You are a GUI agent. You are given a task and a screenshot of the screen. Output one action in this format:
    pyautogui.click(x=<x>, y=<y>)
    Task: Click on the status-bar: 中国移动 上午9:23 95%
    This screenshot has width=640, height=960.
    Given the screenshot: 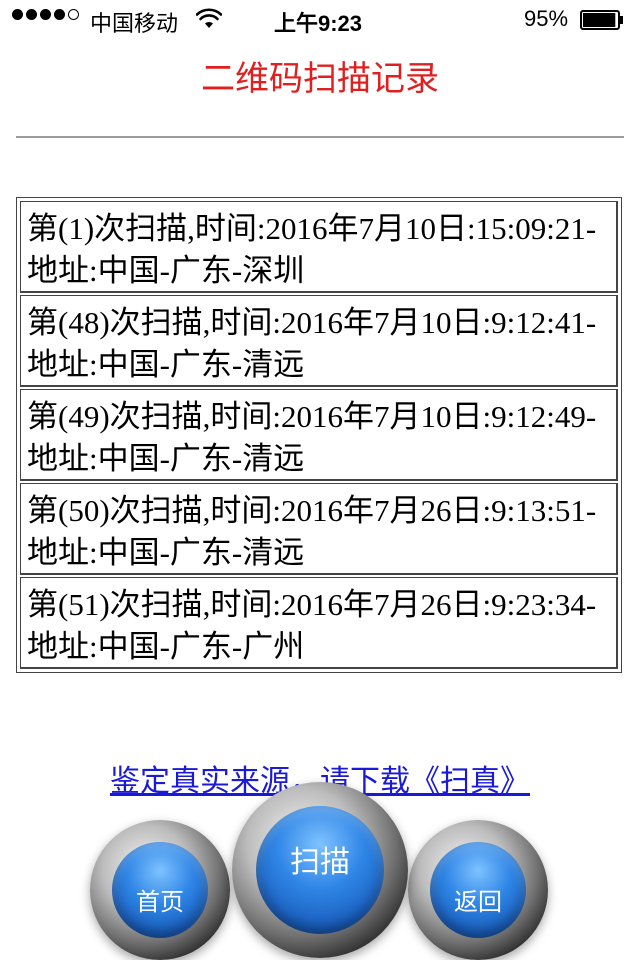 What is the action you would take?
    pyautogui.click(x=320, y=20)
    